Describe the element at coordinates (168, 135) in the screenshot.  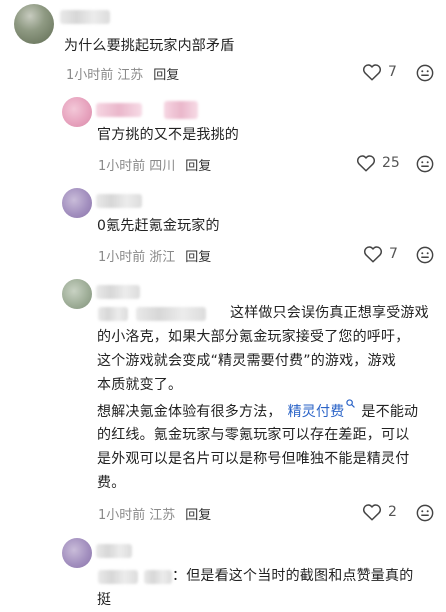
I see `comment-text: 官方挑的又不是我挑的` at that location.